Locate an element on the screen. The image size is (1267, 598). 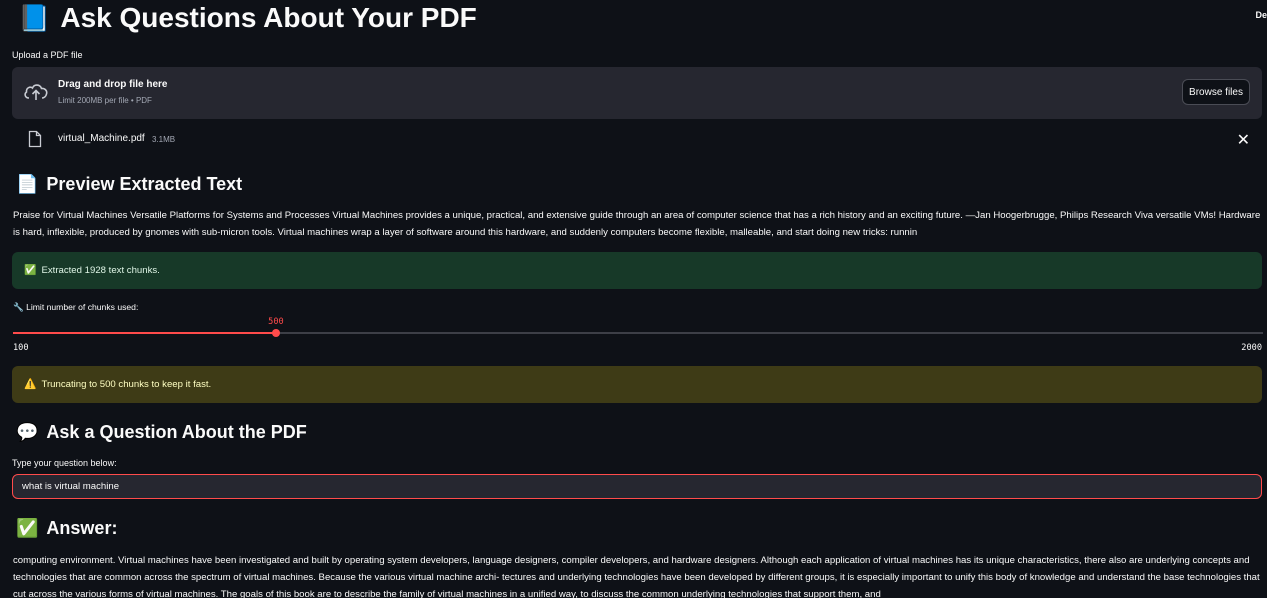
question-heading: 💬 Ask a Question About the PDF is located at coordinates (161, 432).